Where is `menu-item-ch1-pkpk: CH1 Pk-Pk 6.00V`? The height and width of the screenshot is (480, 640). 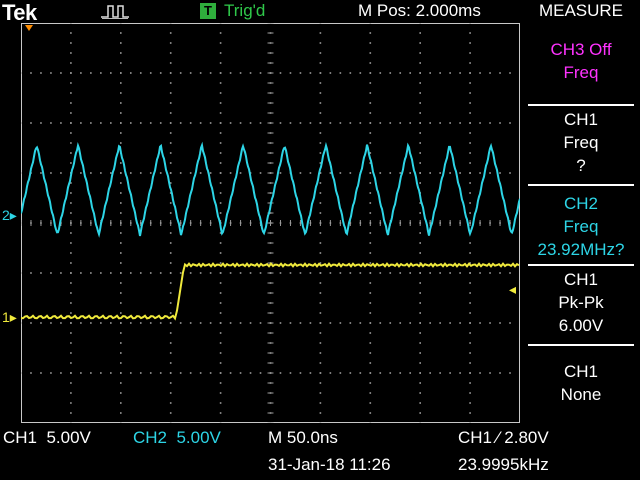 menu-item-ch1-pkpk: CH1 Pk-Pk 6.00V is located at coordinates (581, 302).